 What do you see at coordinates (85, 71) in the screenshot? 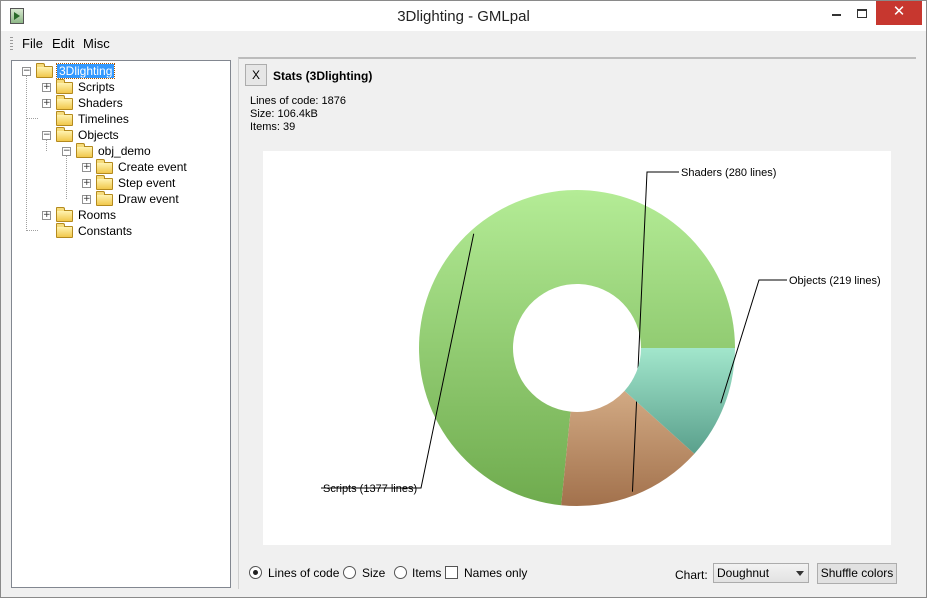
I see `tree-label-project: 3Dlighting` at bounding box center [85, 71].